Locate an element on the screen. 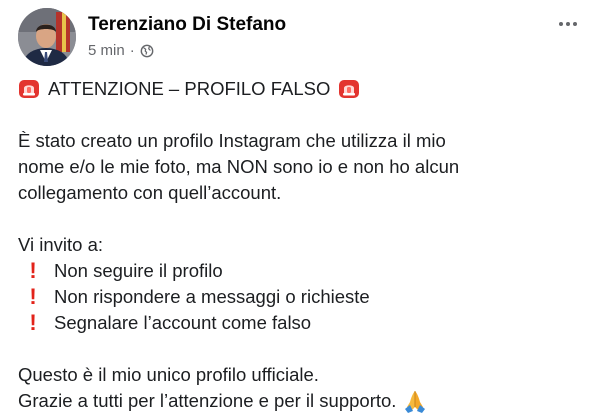  list-item: ! Non seguire il profilo is located at coordinates (303, 271).